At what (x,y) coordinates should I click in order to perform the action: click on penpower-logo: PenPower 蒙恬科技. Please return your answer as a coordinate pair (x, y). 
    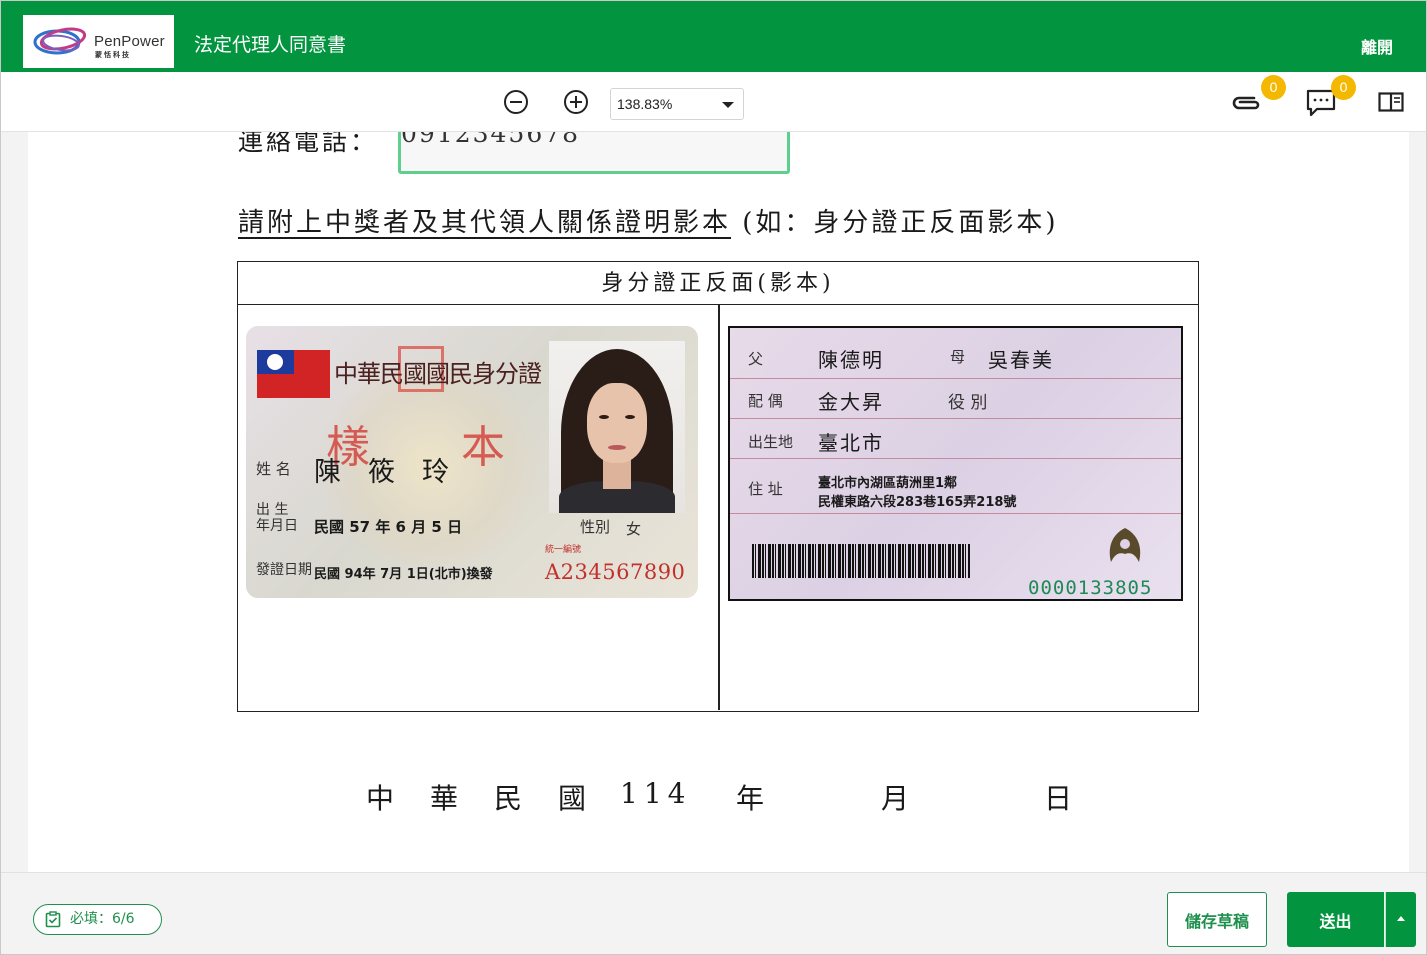
    Looking at the image, I should click on (98, 41).